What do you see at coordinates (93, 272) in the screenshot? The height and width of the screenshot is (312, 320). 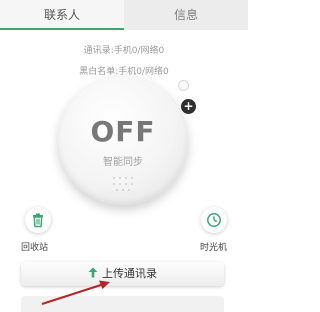 I see `up-arrow-icon` at bounding box center [93, 272].